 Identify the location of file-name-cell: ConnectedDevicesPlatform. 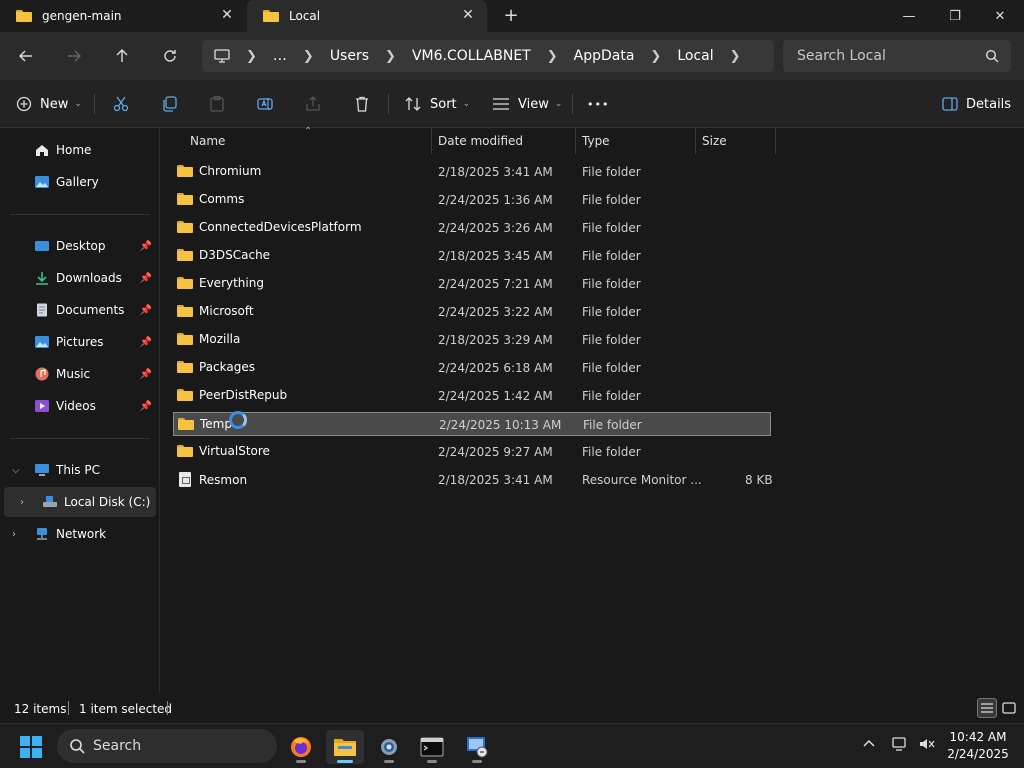
(269, 227).